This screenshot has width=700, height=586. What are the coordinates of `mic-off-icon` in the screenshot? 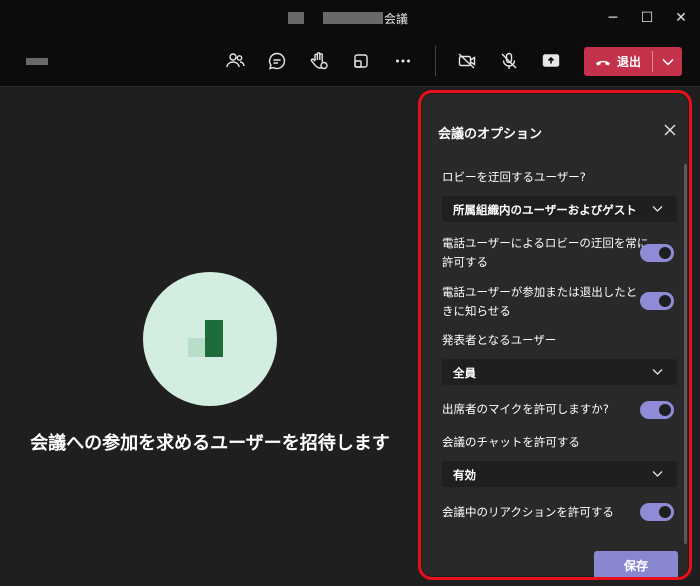 It's located at (509, 61).